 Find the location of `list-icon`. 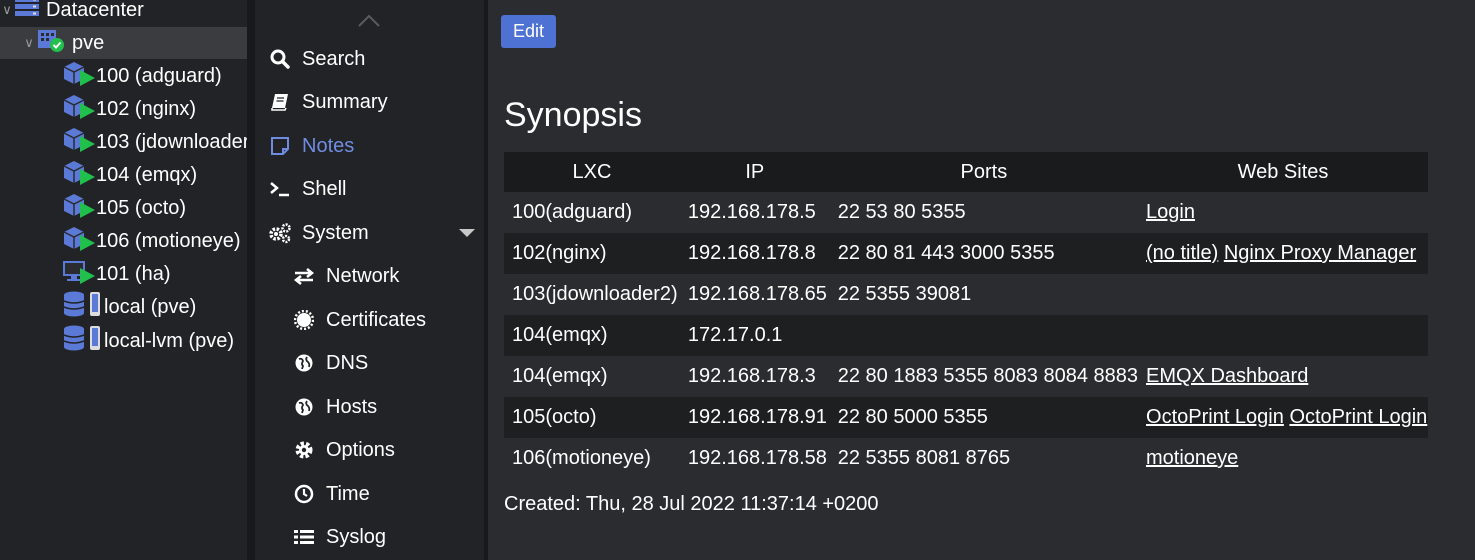

list-icon is located at coordinates (304, 537).